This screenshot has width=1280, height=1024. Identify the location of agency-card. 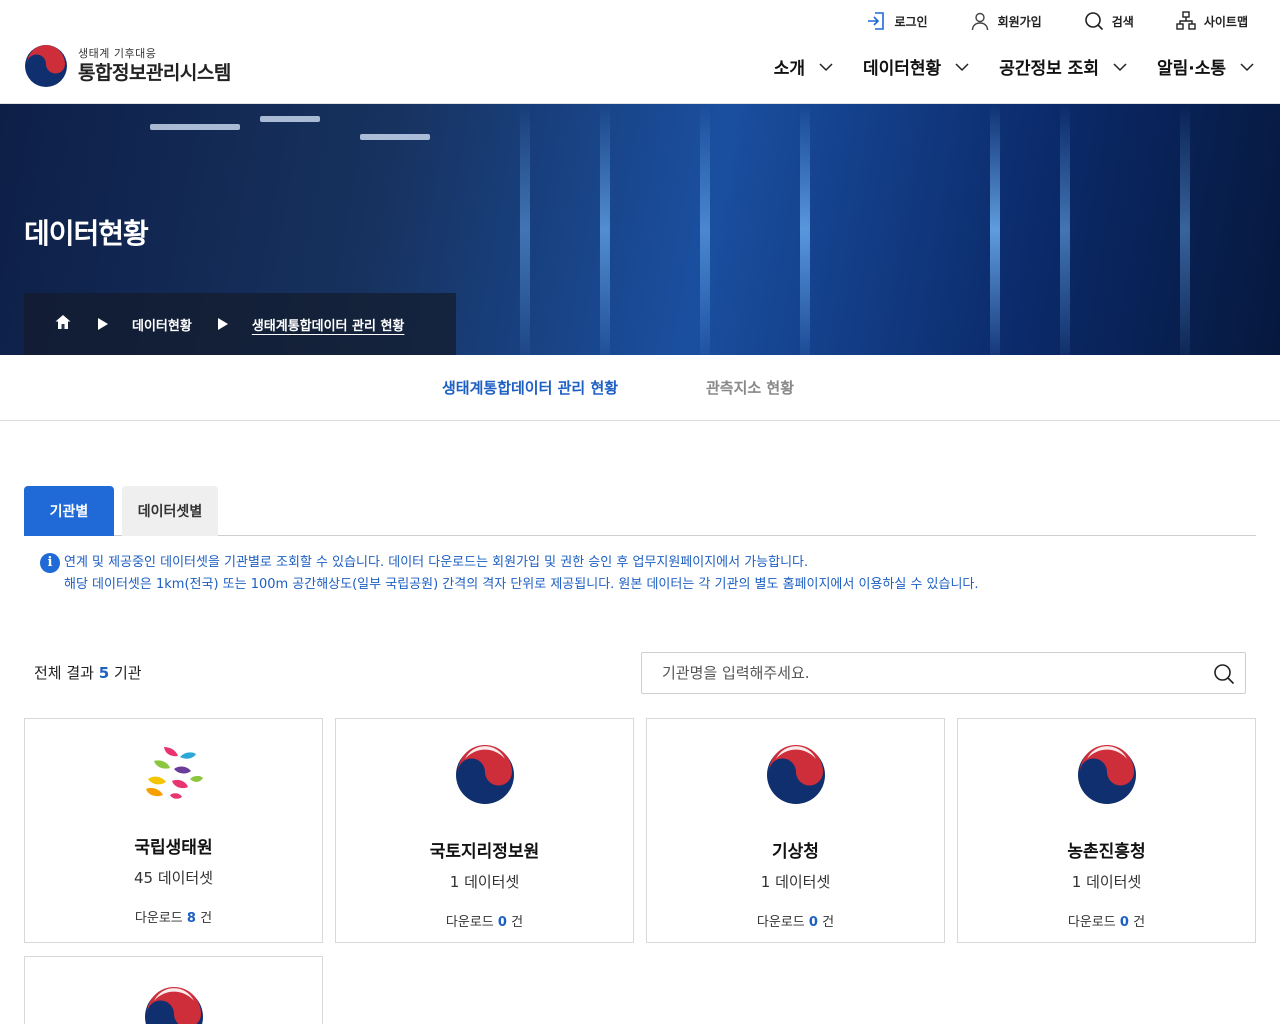
(173, 990).